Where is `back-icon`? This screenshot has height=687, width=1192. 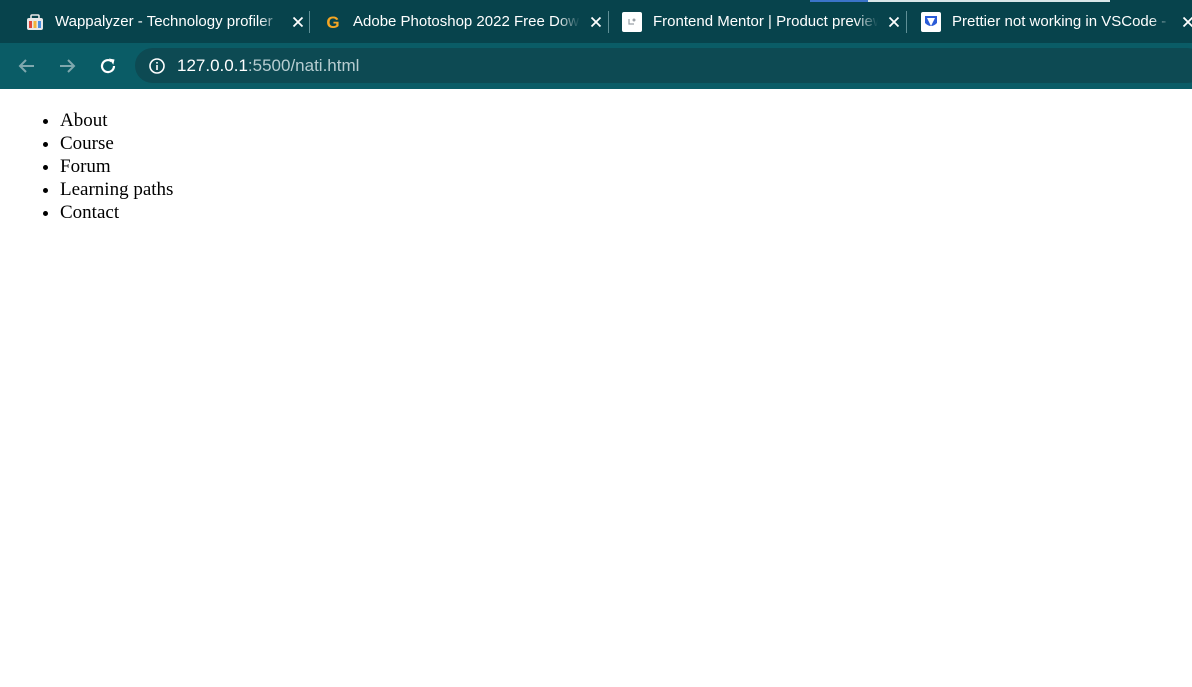 back-icon is located at coordinates (27, 66).